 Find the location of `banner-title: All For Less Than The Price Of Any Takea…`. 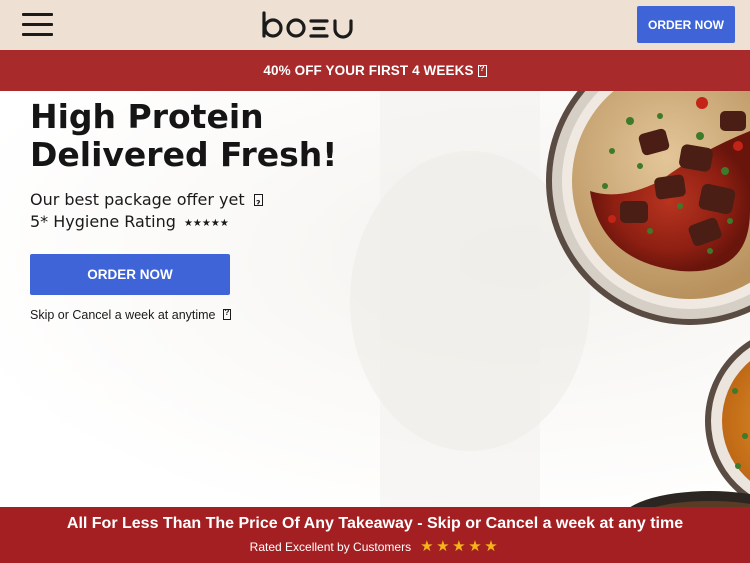

banner-title: All For Less Than The Price Of Any Takea… is located at coordinates (375, 523).